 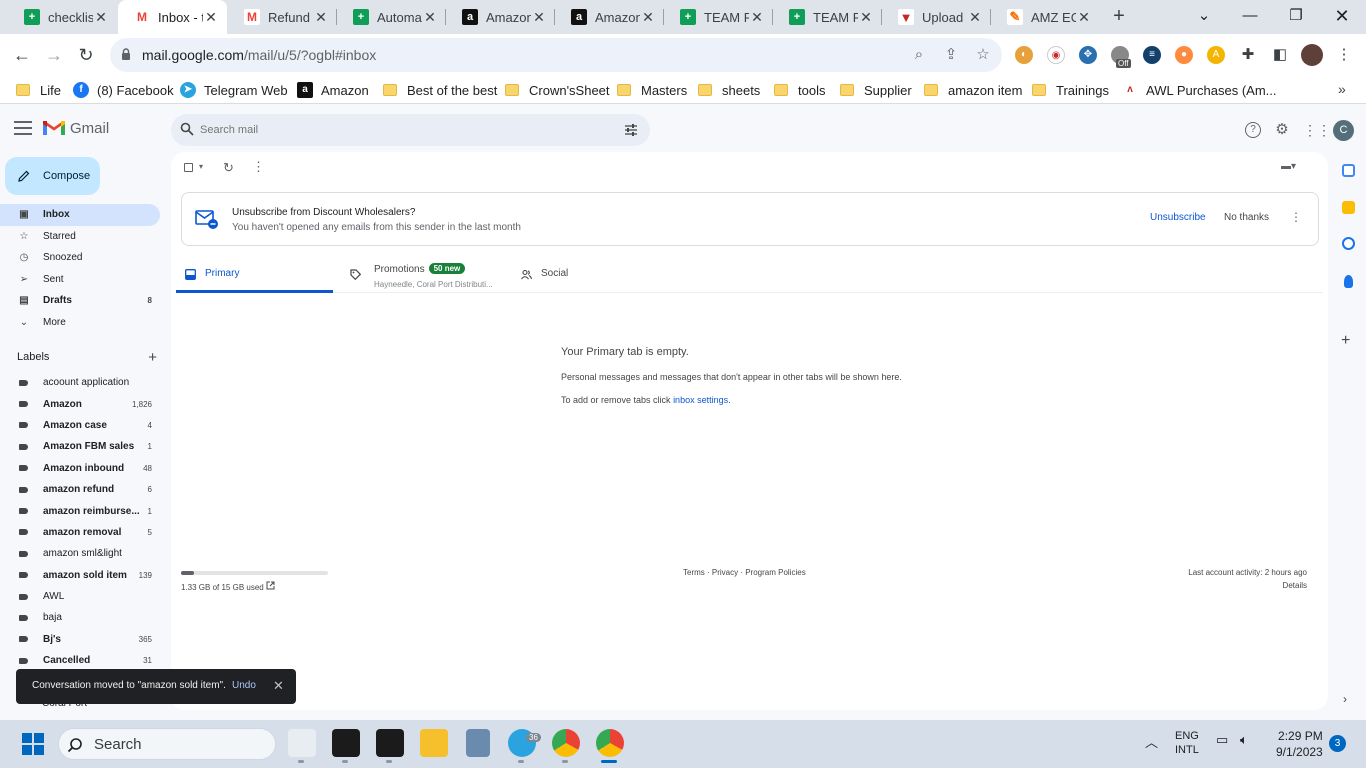 I want to click on nav-item-sent: ➢ Sent, so click(x=80, y=280).